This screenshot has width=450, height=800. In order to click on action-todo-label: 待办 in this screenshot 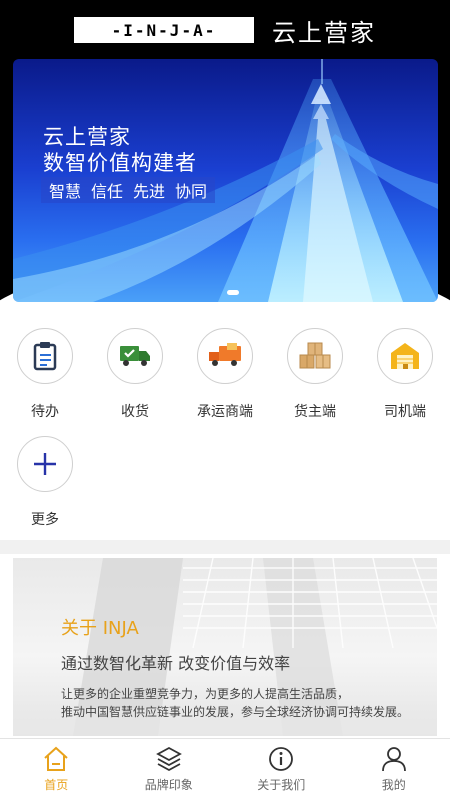, I will do `click(45, 412)`.